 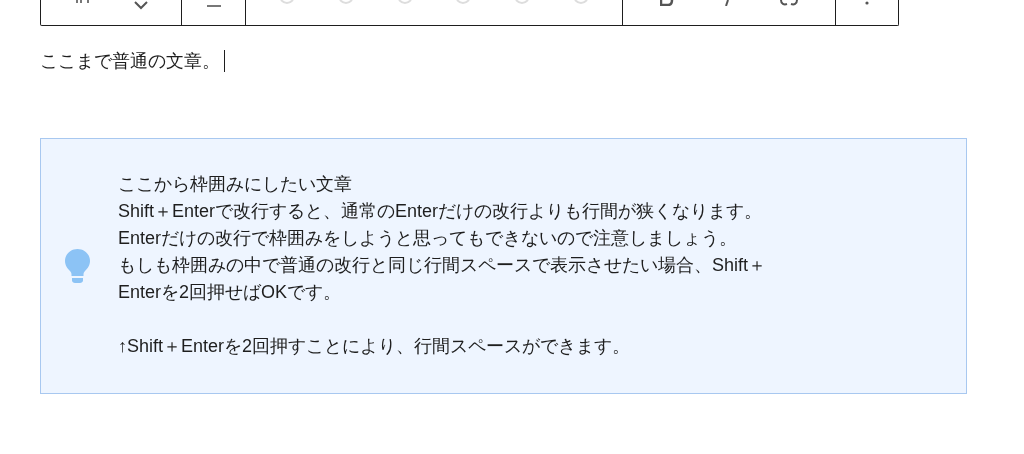 I want to click on callout-text-line: Enterを2回押せばOKです。, so click(x=230, y=292).